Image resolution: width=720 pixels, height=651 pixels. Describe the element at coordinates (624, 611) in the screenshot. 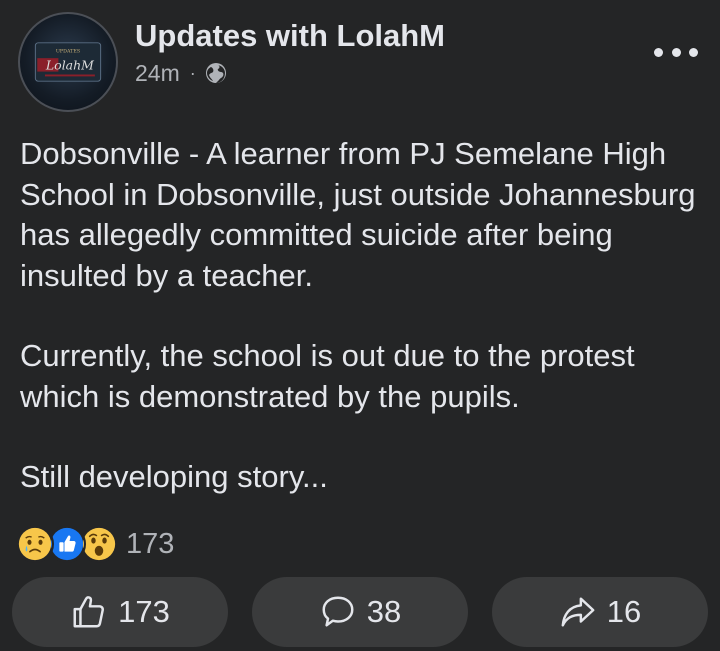

I see `share-count: 16` at that location.